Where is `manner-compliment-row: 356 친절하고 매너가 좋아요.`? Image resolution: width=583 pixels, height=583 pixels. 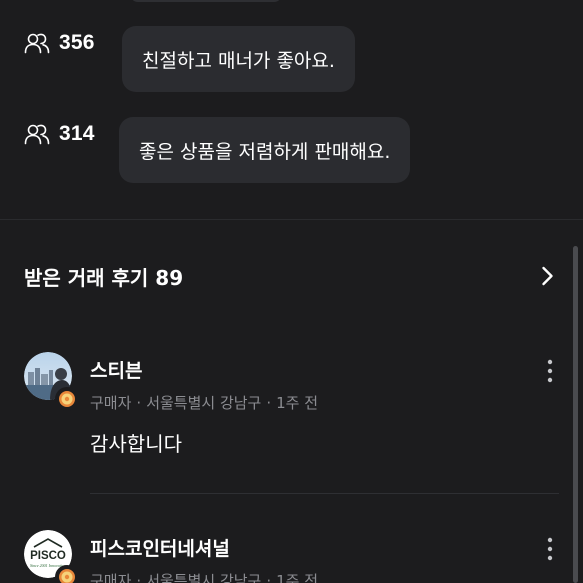 manner-compliment-row: 356 친절하고 매너가 좋아요. is located at coordinates (189, 59).